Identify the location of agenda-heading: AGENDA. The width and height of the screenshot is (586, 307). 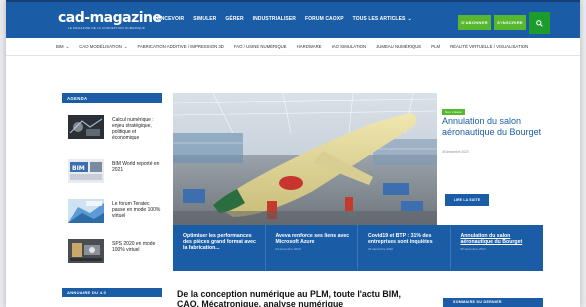
(112, 98).